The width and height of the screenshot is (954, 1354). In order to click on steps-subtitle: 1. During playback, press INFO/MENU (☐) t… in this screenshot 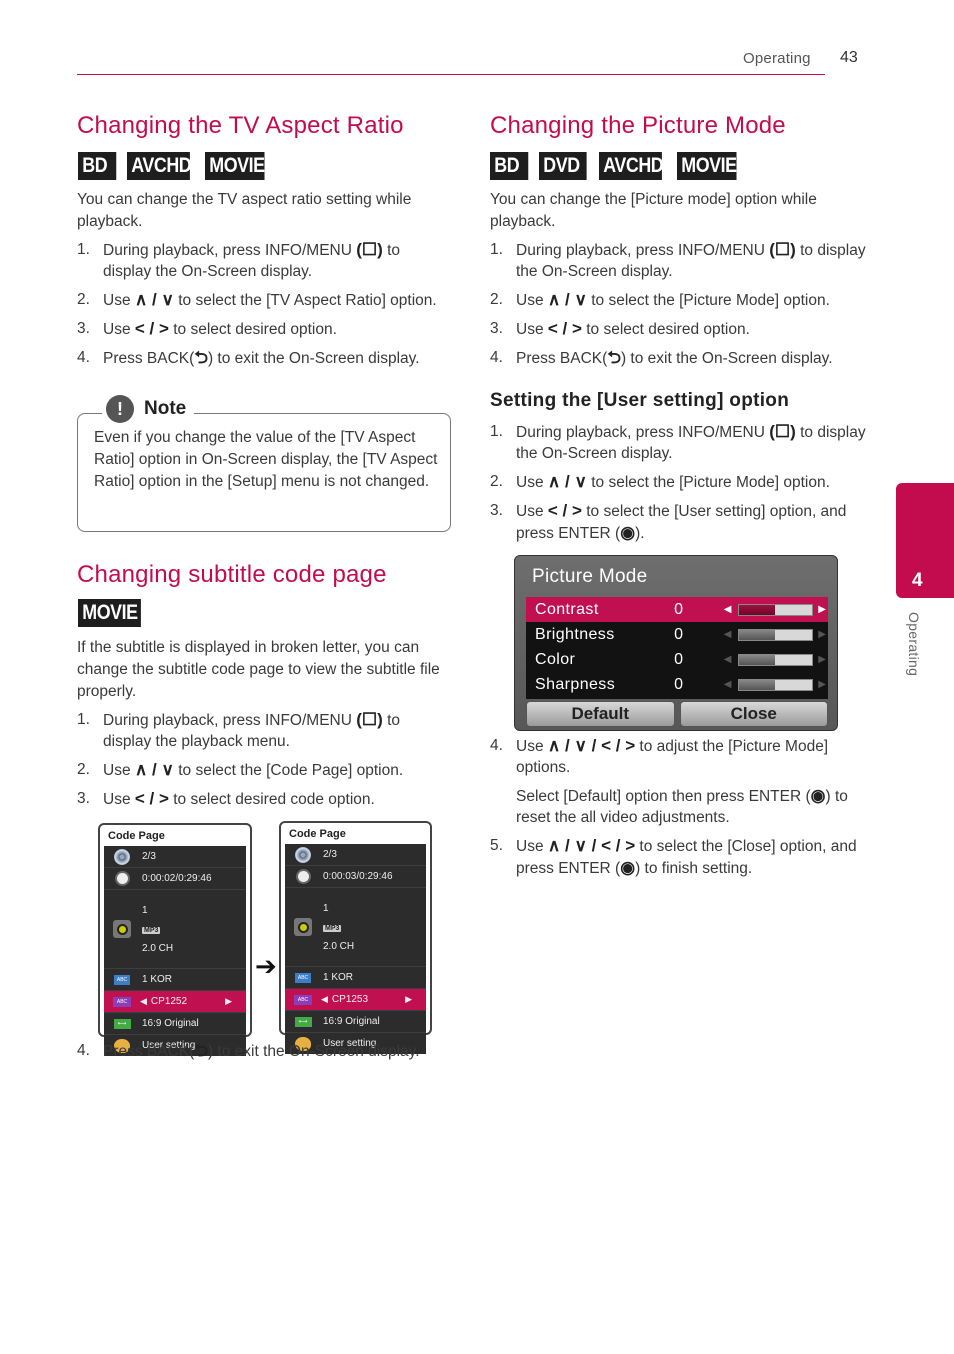, I will do `click(264, 763)`.